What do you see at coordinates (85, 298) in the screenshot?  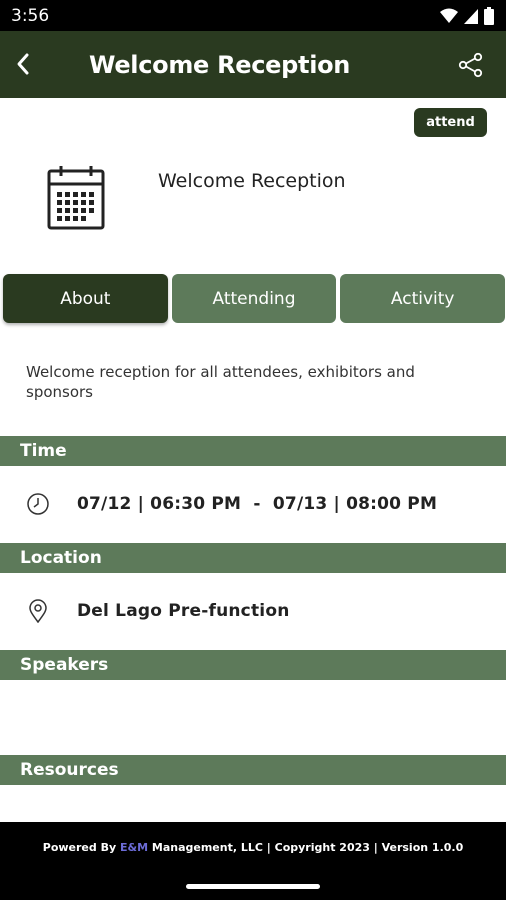 I see `tab-about: About` at bounding box center [85, 298].